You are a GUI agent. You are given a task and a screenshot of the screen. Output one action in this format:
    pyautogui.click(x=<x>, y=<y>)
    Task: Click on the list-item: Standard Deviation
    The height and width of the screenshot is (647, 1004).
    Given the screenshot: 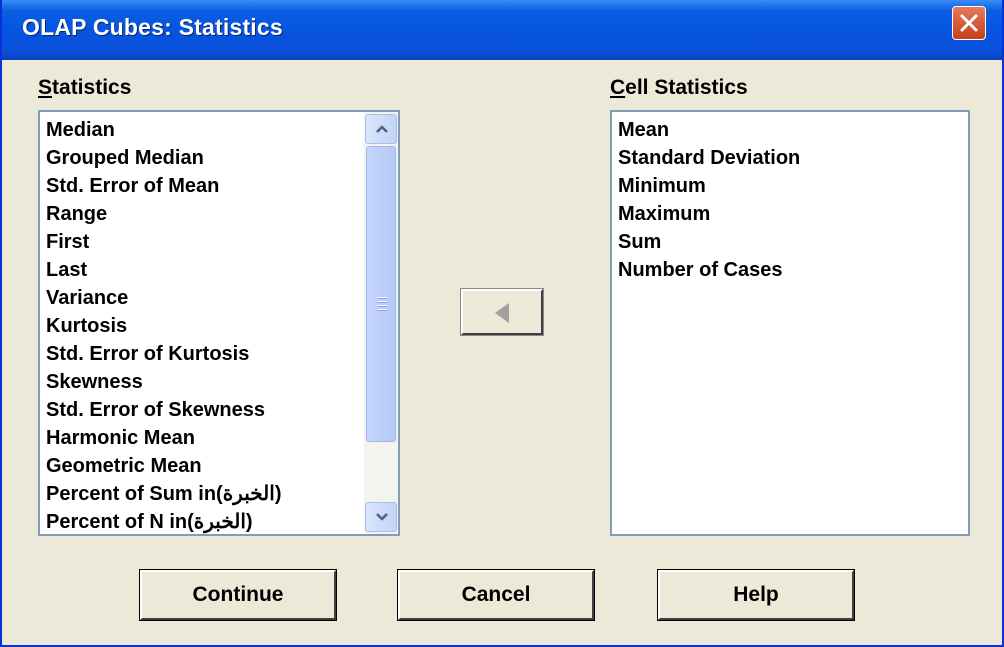 What is the action you would take?
    pyautogui.click(x=709, y=158)
    